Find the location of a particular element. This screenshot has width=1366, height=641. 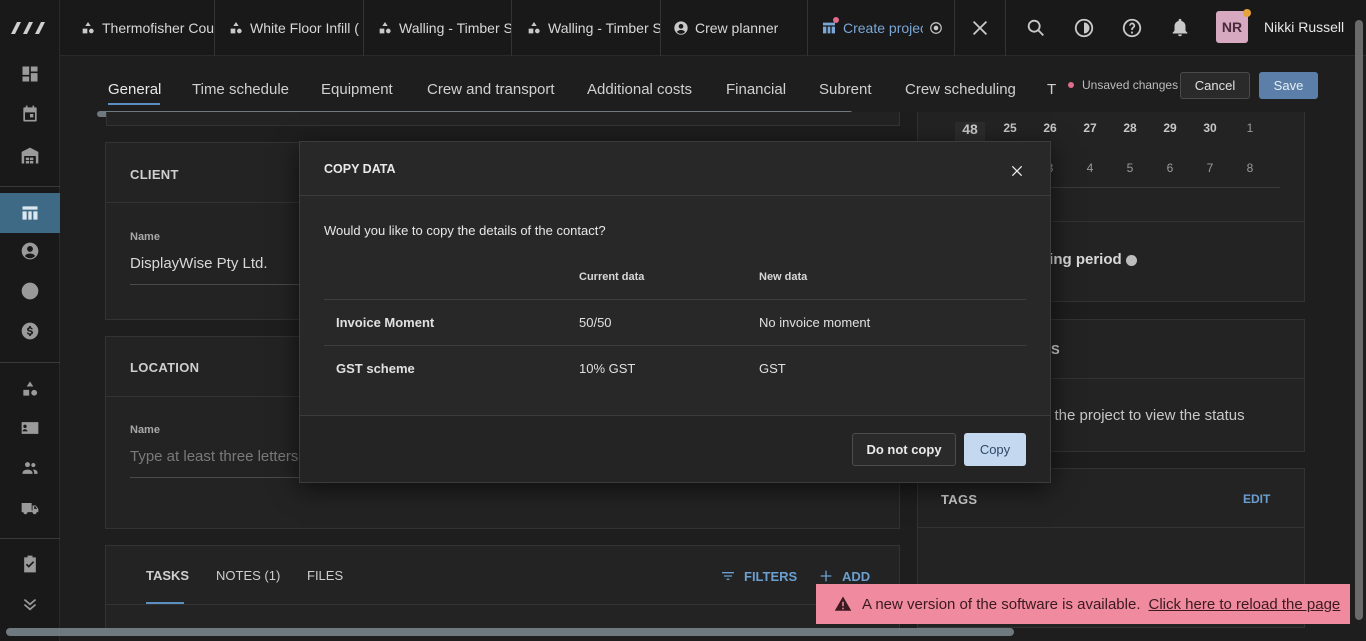

client-name-field: DisplayWise Pty Ltd. is located at coordinates (199, 263).